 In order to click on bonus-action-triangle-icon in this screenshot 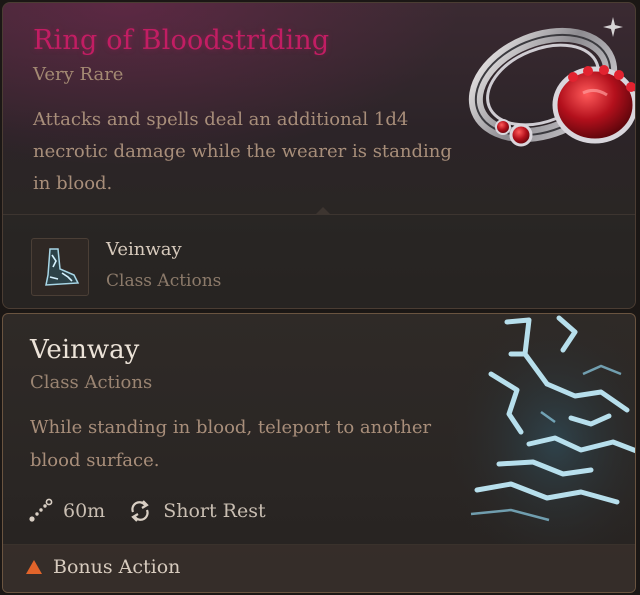, I will do `click(34, 567)`.